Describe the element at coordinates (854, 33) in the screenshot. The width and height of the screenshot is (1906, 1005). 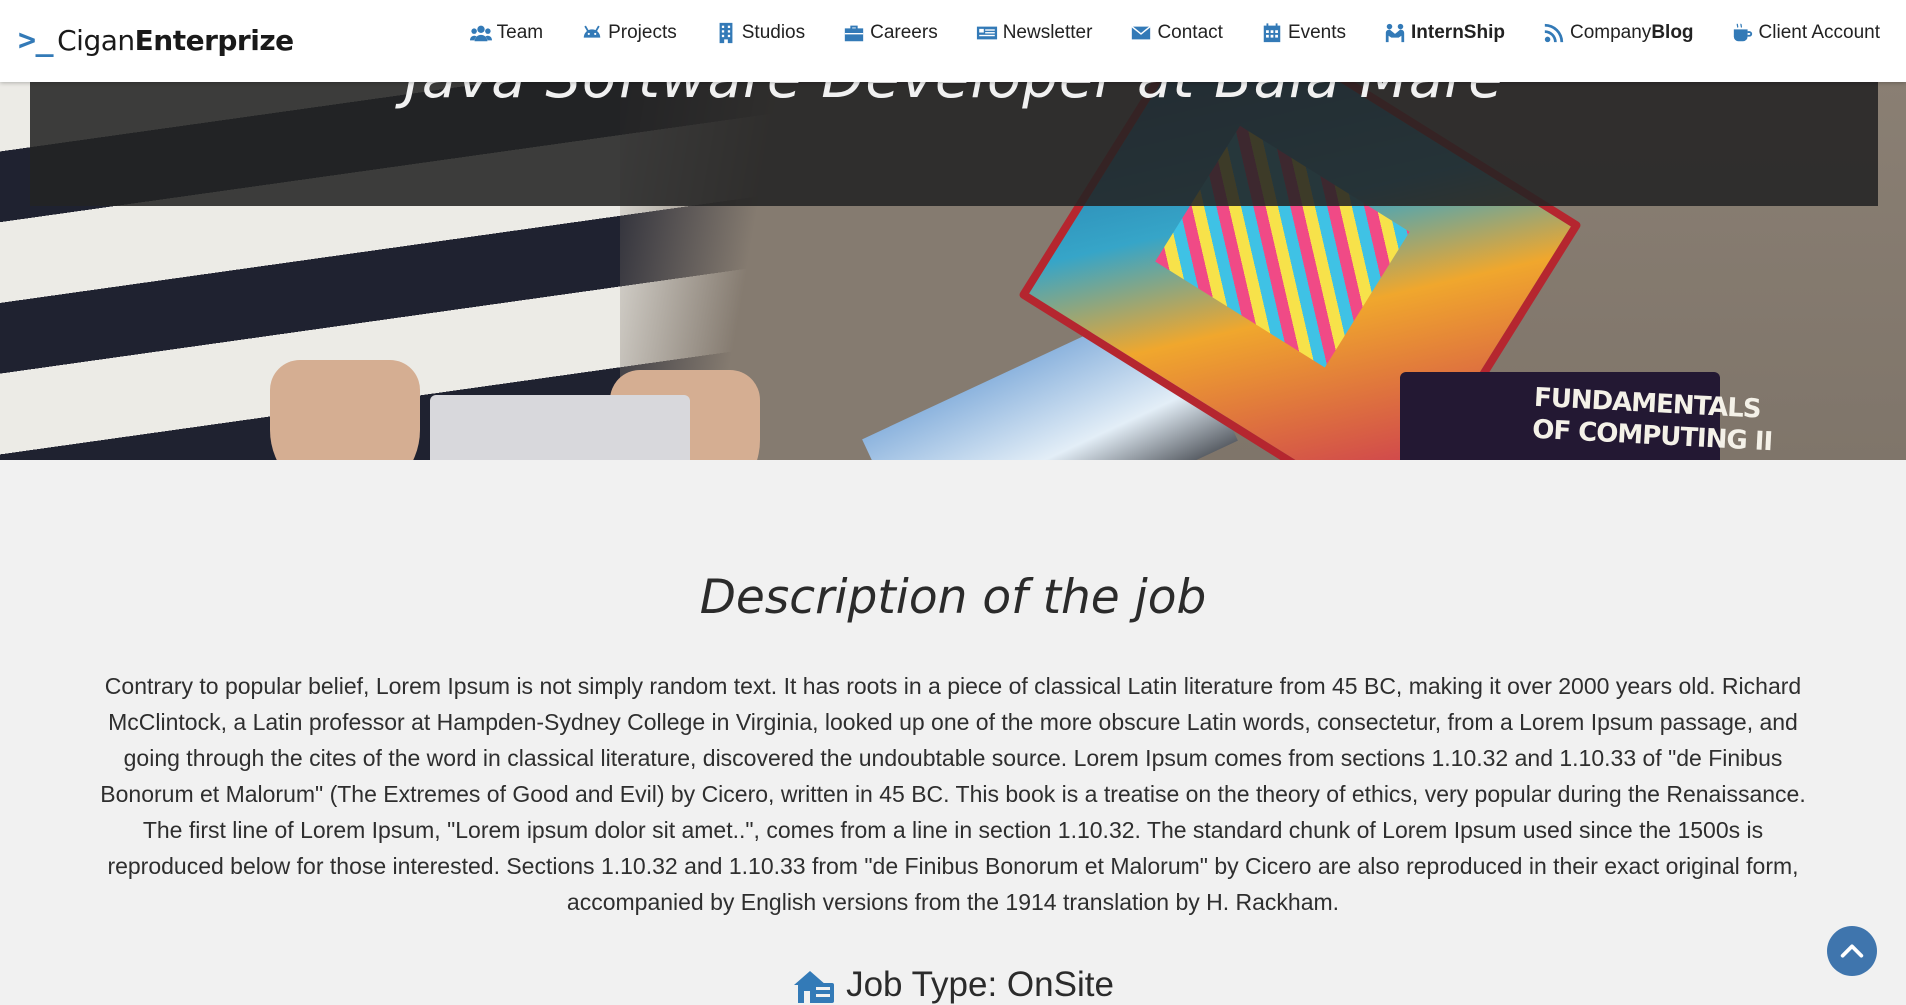
I see `briefcase-icon` at that location.